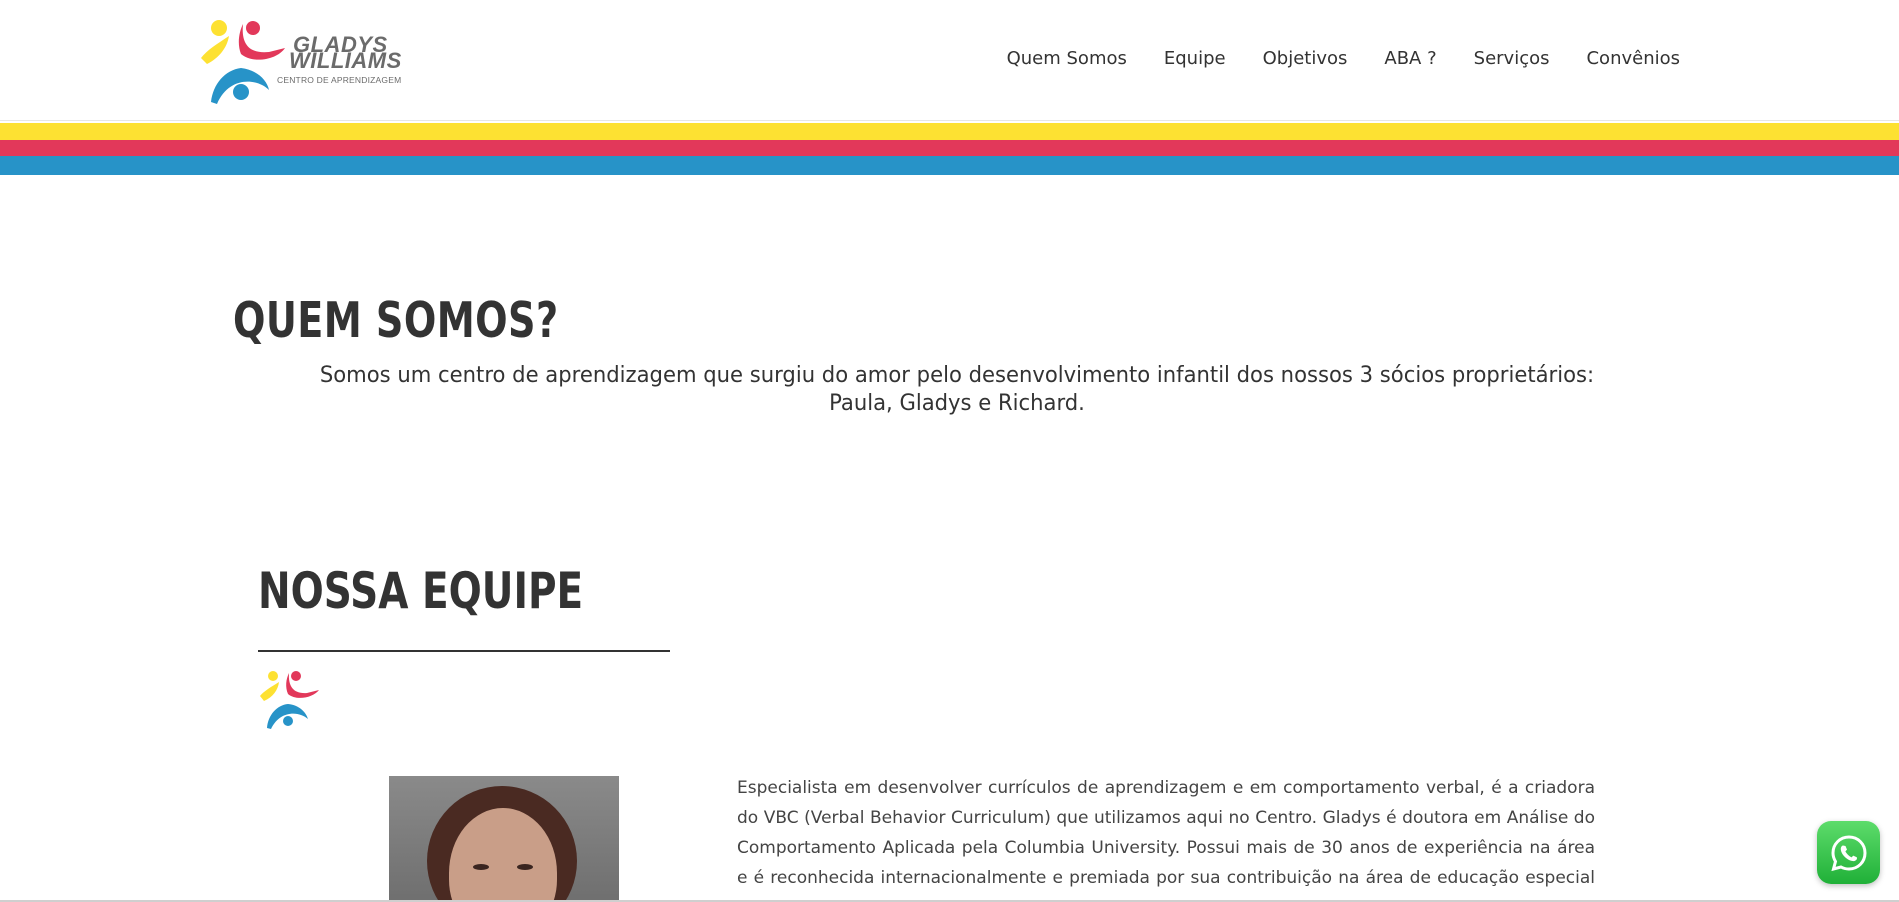 Image resolution: width=1899 pixels, height=902 pixels. What do you see at coordinates (421, 591) in the screenshot?
I see `nossa-equipe-heading: NOSSA EQUIPE` at bounding box center [421, 591].